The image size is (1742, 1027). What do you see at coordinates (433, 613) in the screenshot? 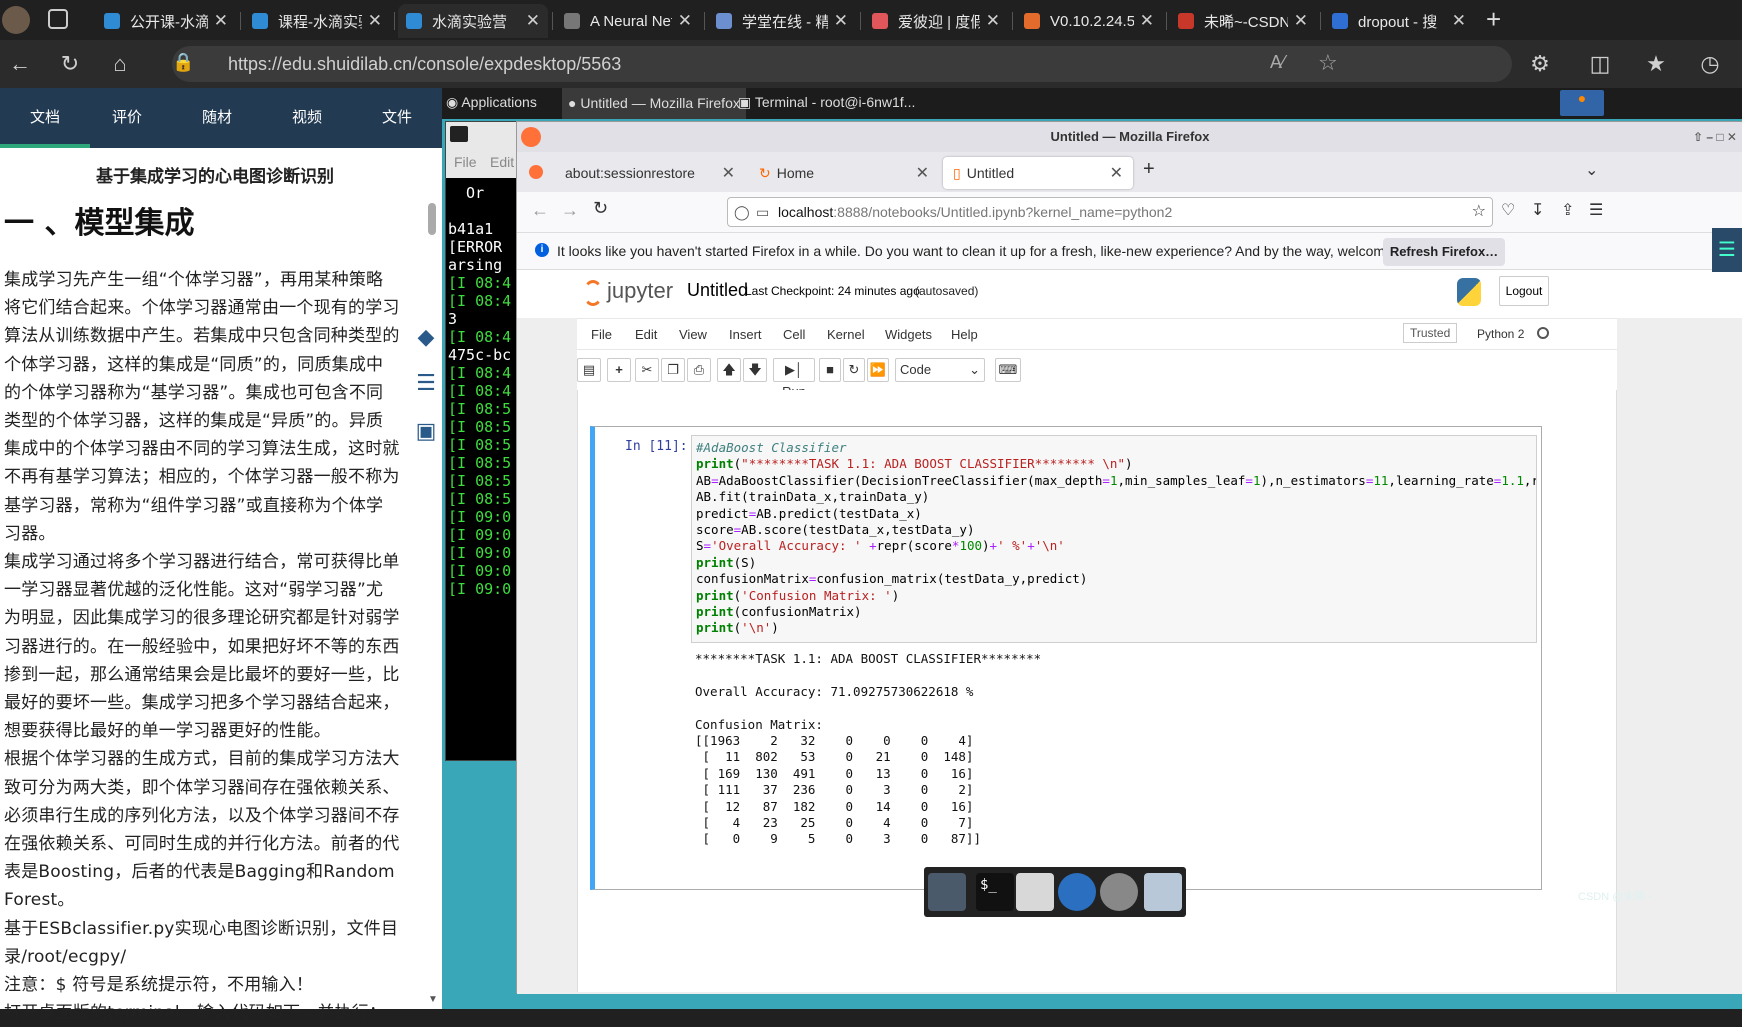
I see `document-scrollbar` at bounding box center [433, 613].